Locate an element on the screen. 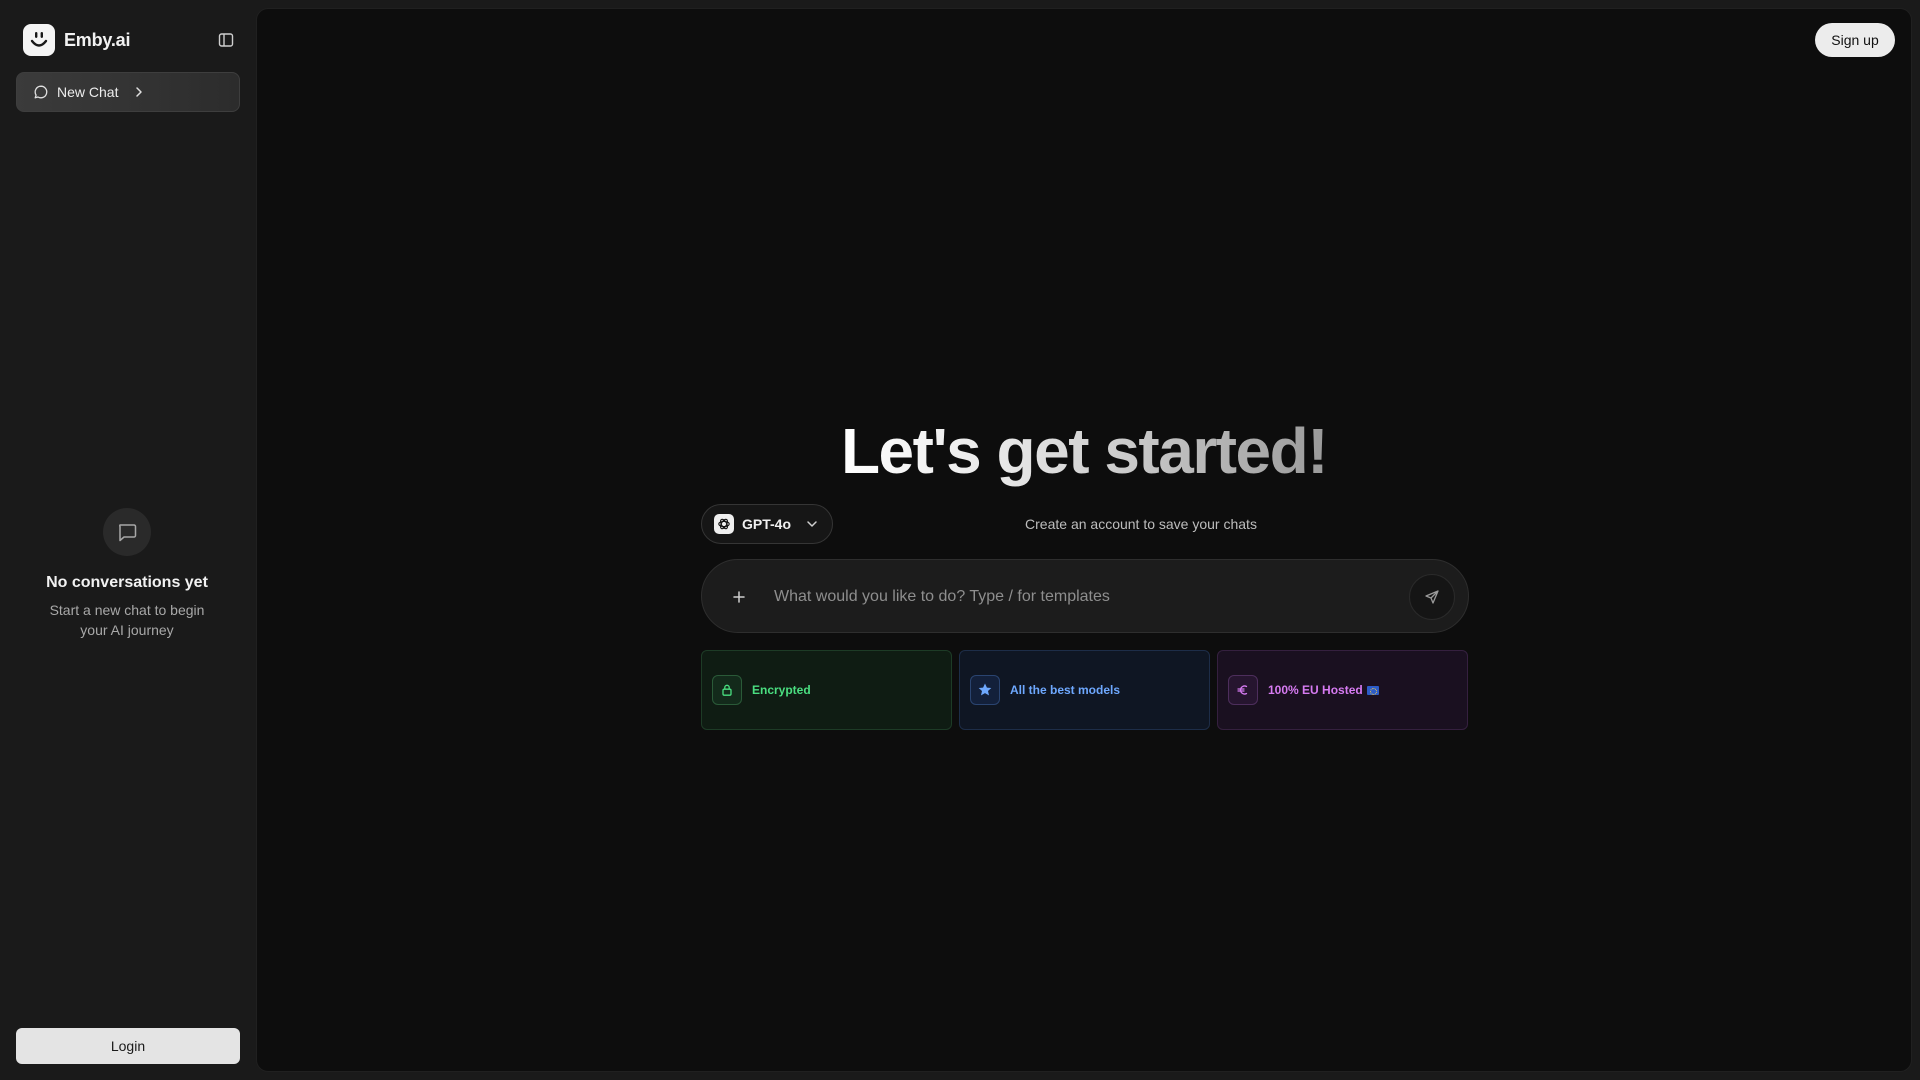  message-square-icon is located at coordinates (128, 533).